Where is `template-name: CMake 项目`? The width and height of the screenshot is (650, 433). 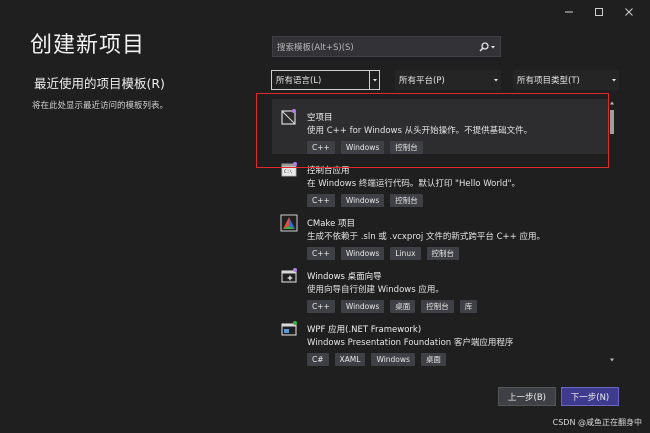 template-name: CMake 项目 is located at coordinates (331, 224).